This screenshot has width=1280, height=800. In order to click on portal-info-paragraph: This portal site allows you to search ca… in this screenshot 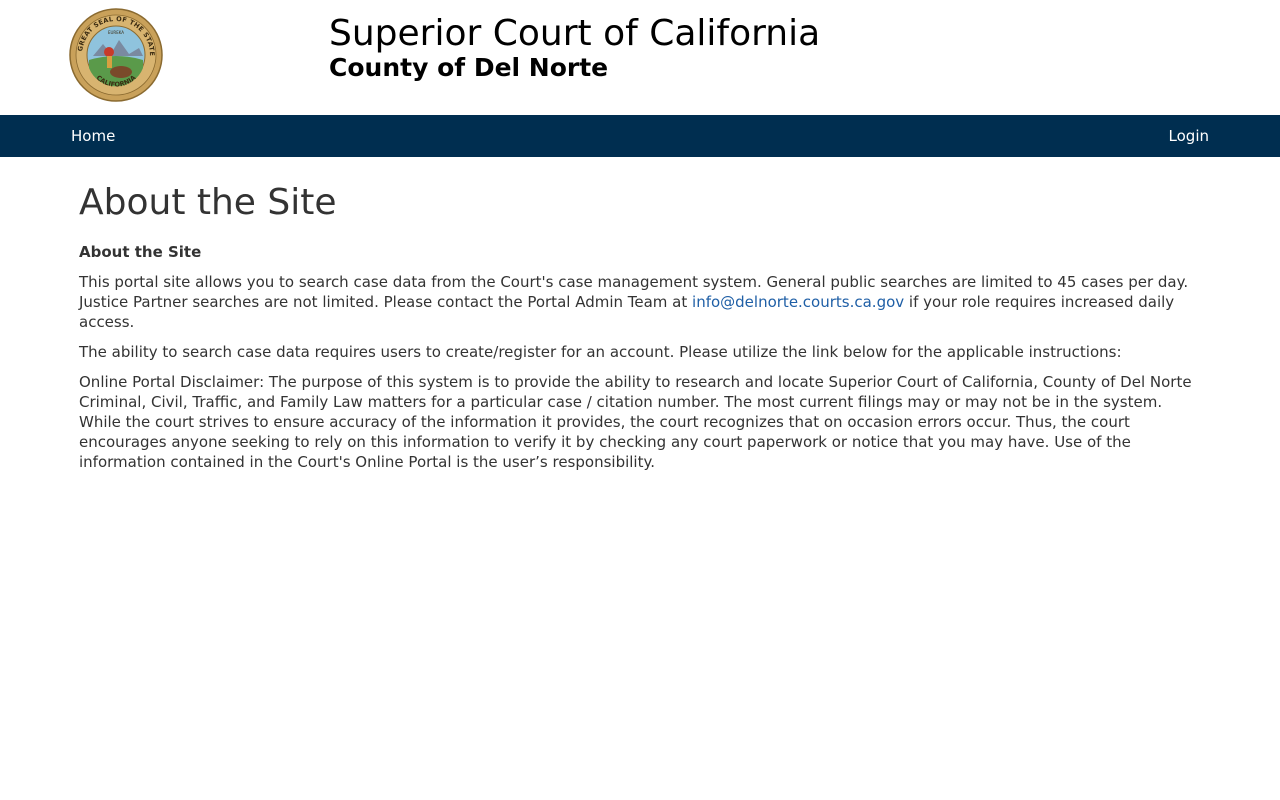, I will do `click(641, 302)`.